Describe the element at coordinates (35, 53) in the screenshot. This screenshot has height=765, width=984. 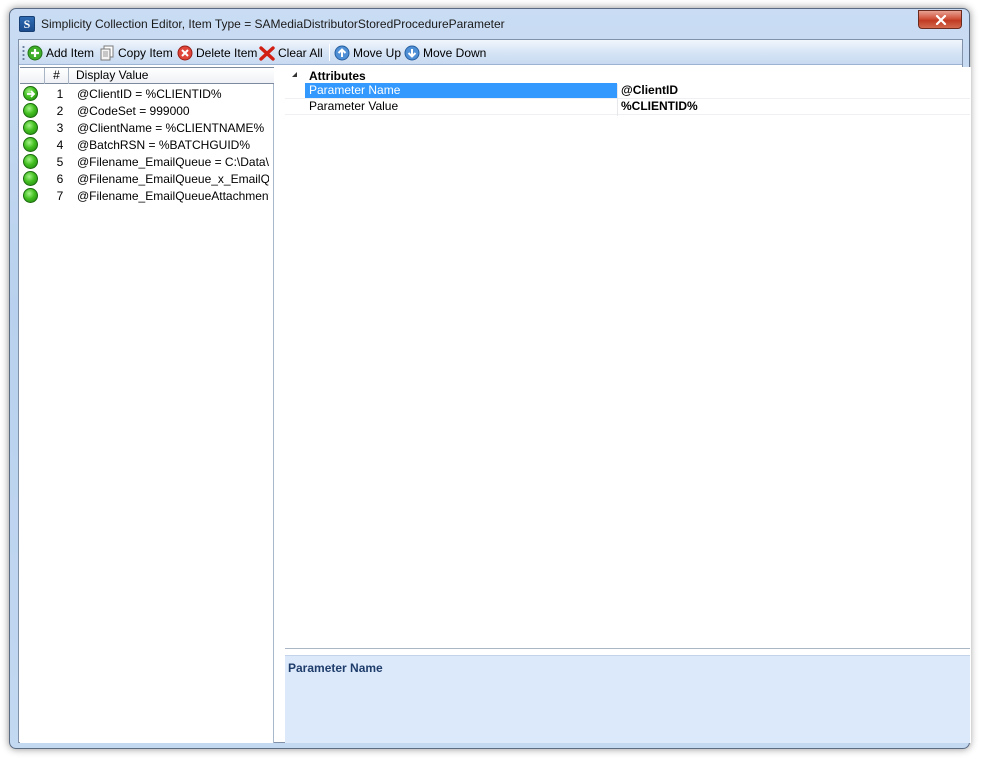
I see `add-icon` at that location.